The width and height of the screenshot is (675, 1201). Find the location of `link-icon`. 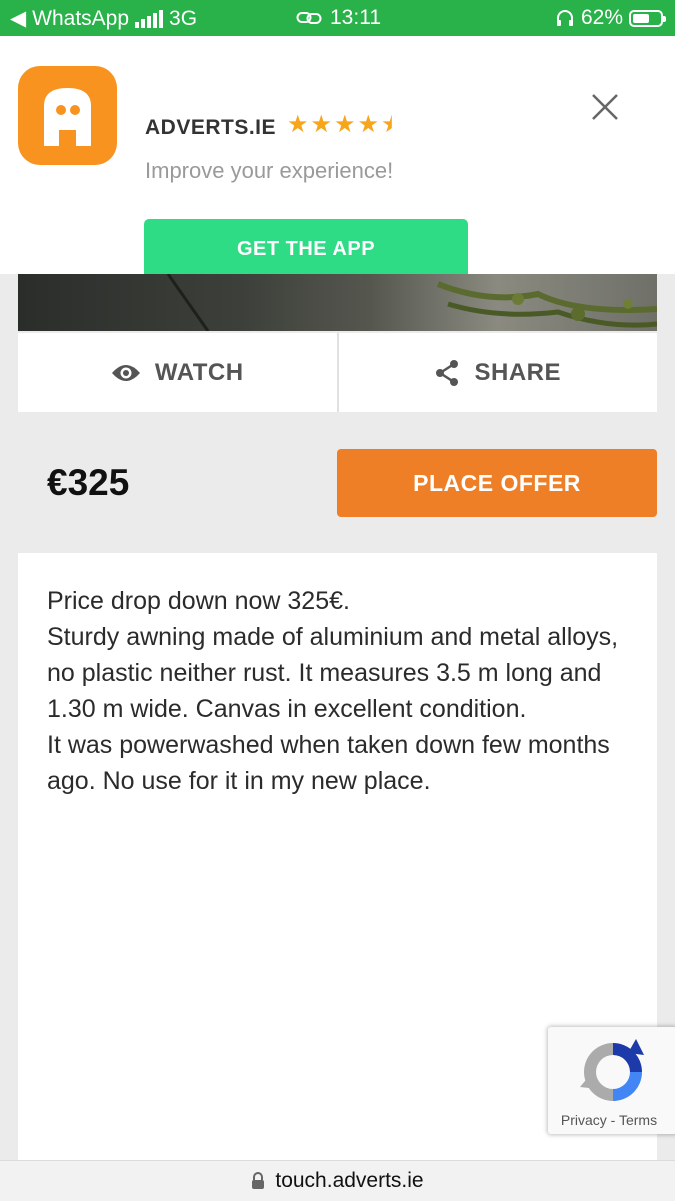

link-icon is located at coordinates (309, 18).